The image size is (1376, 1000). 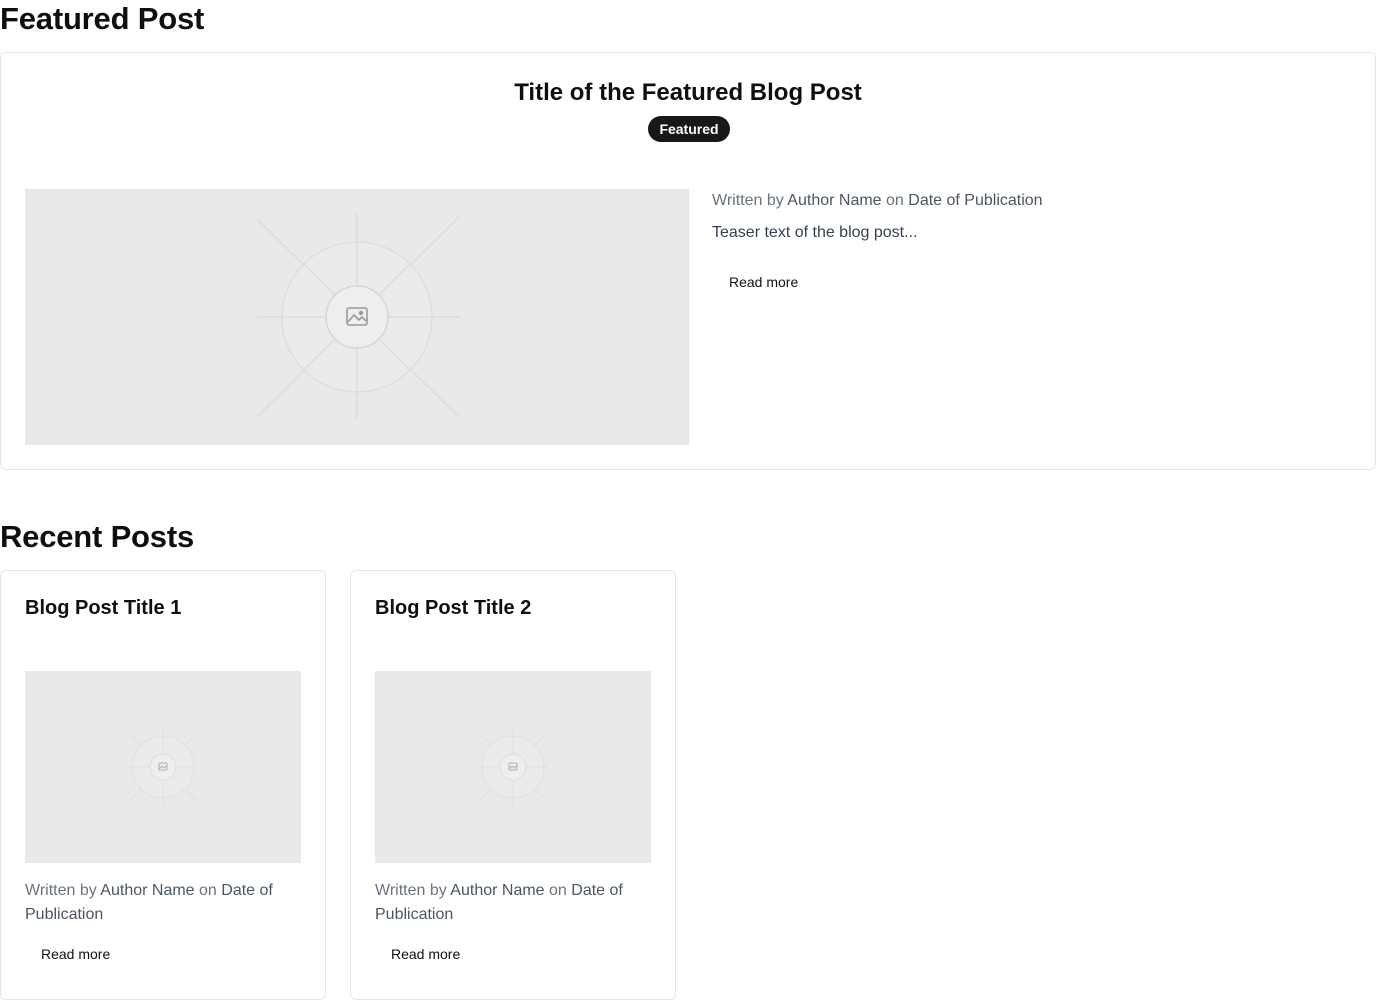 What do you see at coordinates (97, 536) in the screenshot?
I see `recent-section-heading: Recent Posts` at bounding box center [97, 536].